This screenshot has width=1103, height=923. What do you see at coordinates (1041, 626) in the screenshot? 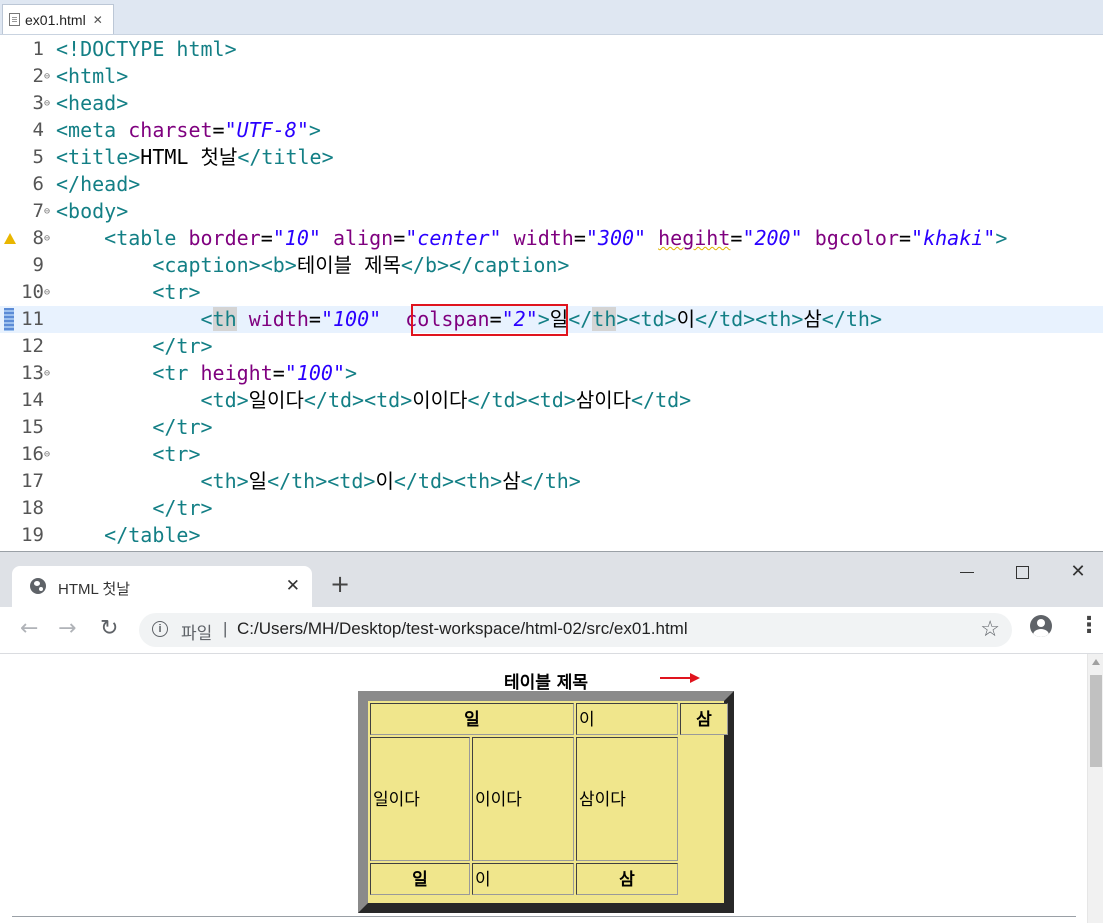
I see `account-icon` at bounding box center [1041, 626].